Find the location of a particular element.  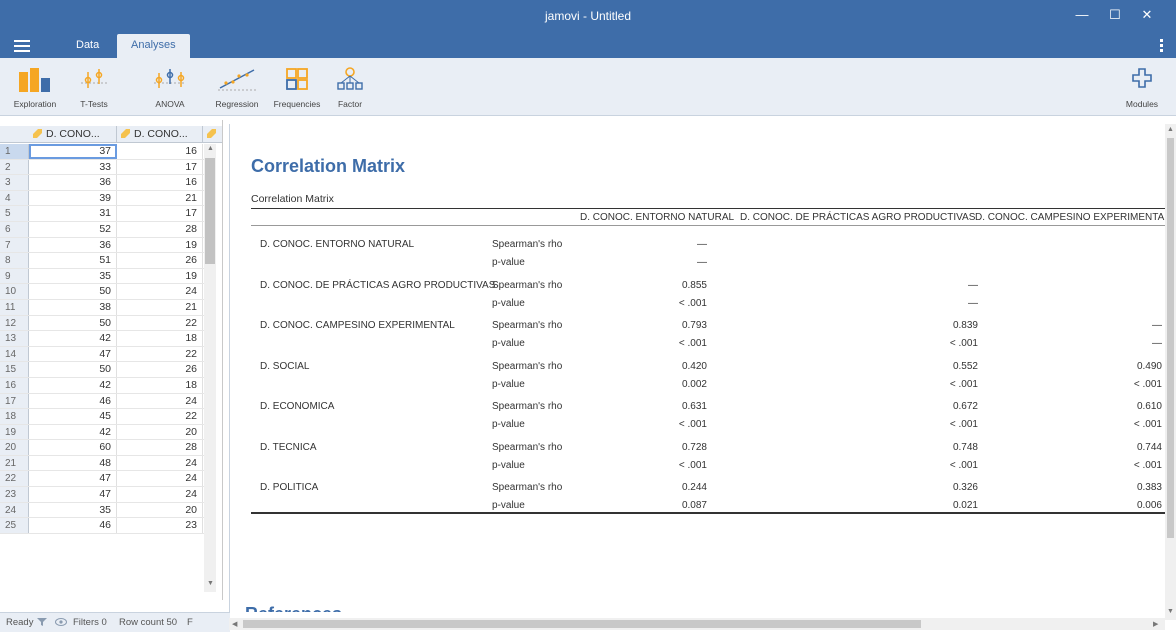

maximize-button: ☐ is located at coordinates (1115, 15).